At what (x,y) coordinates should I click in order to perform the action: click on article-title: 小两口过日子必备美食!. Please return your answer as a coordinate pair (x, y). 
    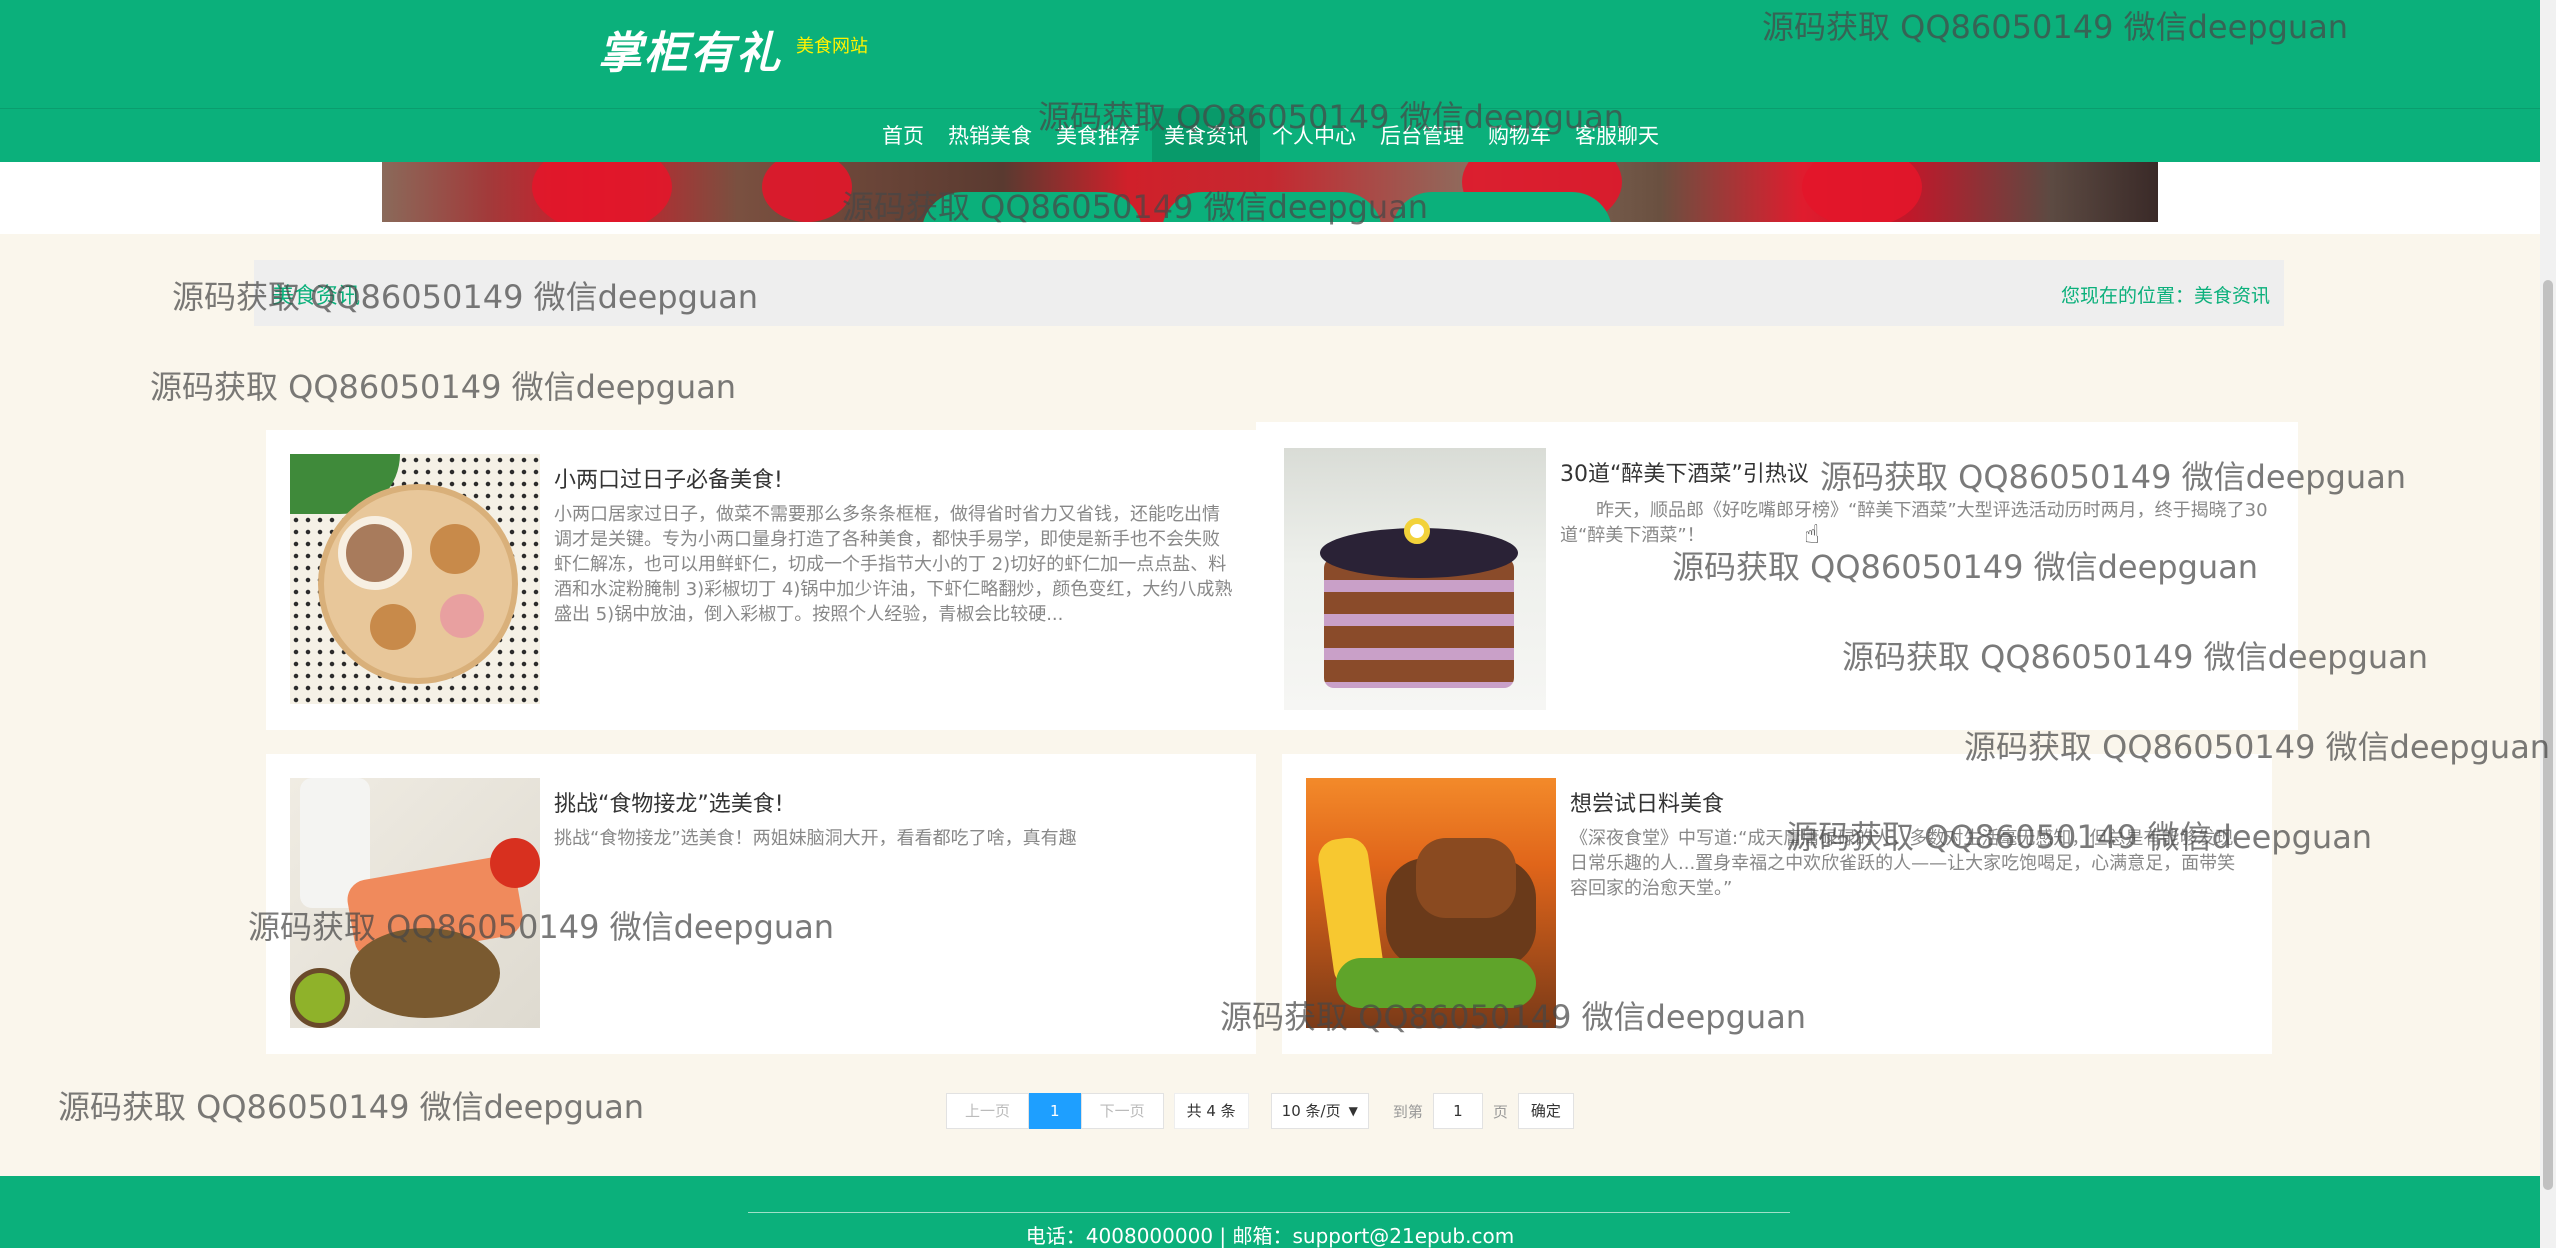
    Looking at the image, I should click on (668, 478).